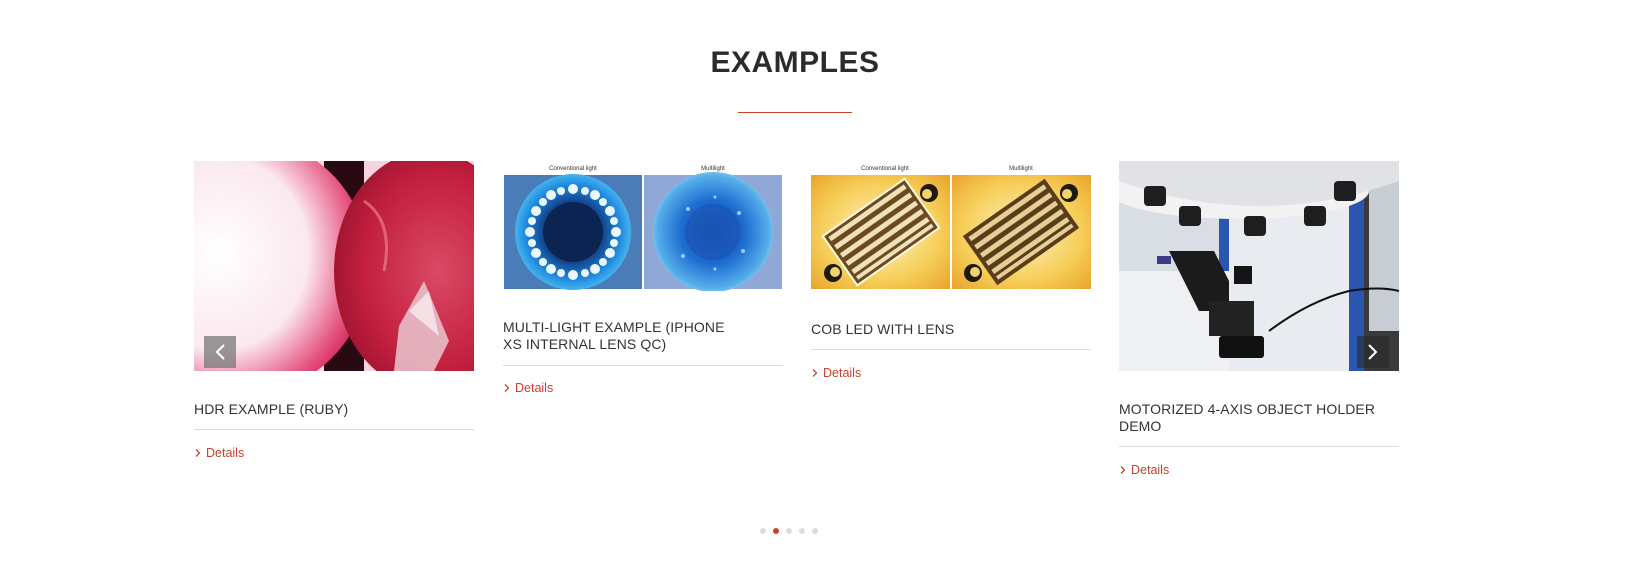 This screenshot has width=1645, height=561. I want to click on ruby-image, so click(334, 266).